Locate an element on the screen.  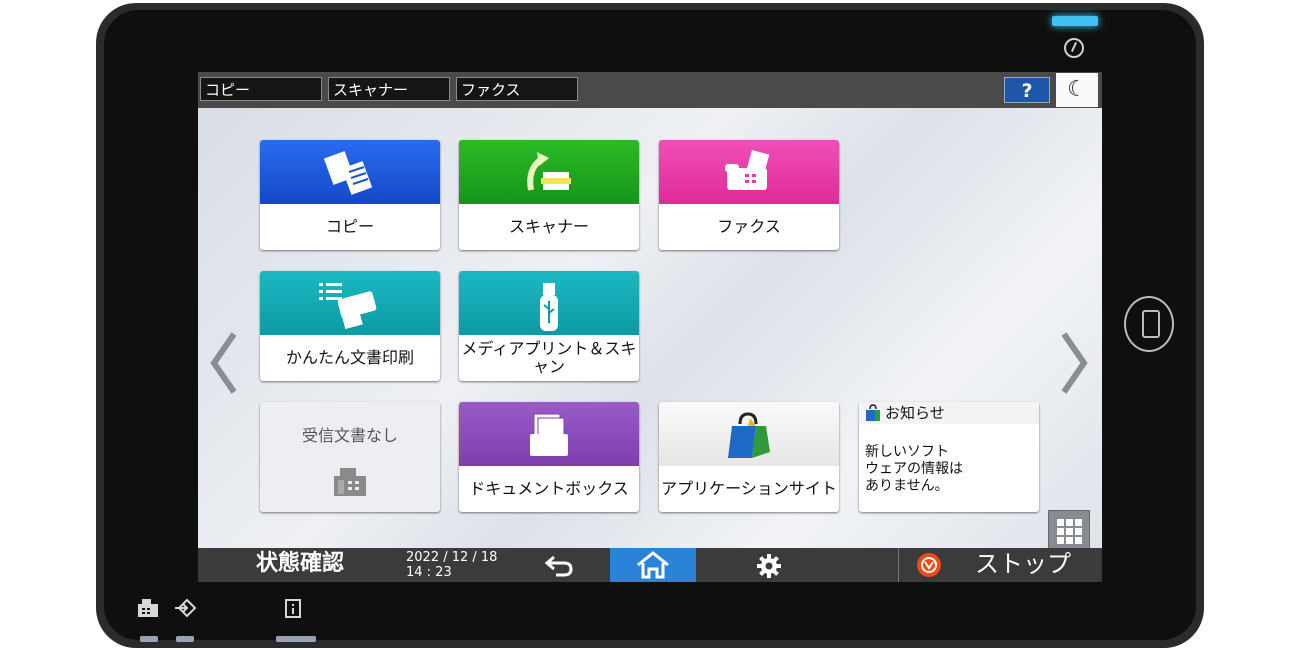
stop-label: ストップ is located at coordinates (1023, 564).